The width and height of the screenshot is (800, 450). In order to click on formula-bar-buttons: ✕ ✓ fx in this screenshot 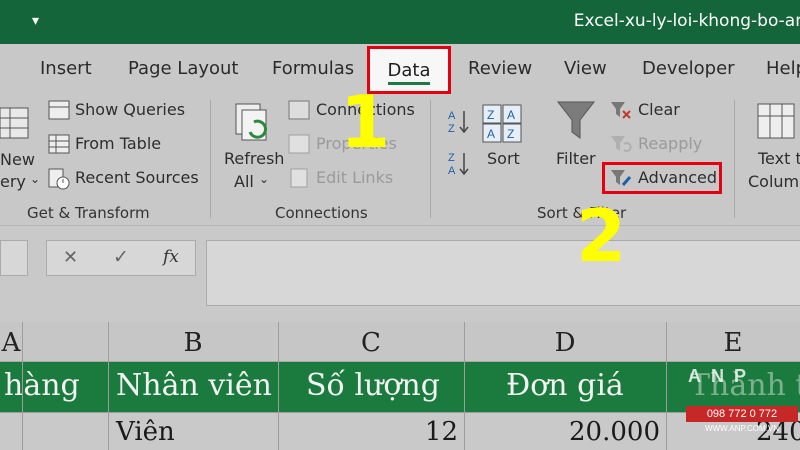, I will do `click(121, 258)`.